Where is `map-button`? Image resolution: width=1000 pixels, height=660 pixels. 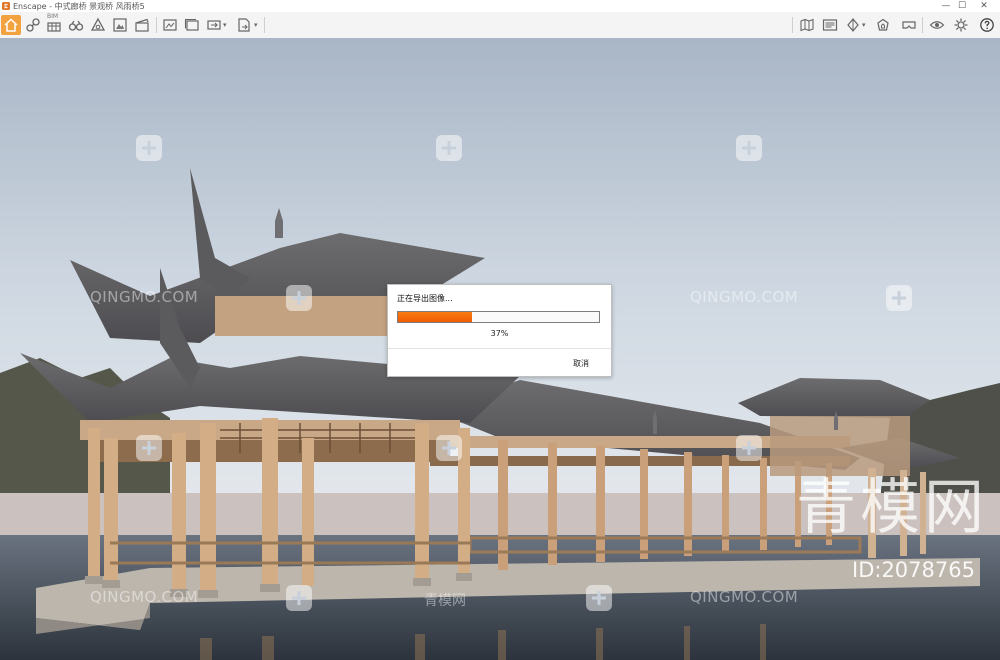 map-button is located at coordinates (807, 25).